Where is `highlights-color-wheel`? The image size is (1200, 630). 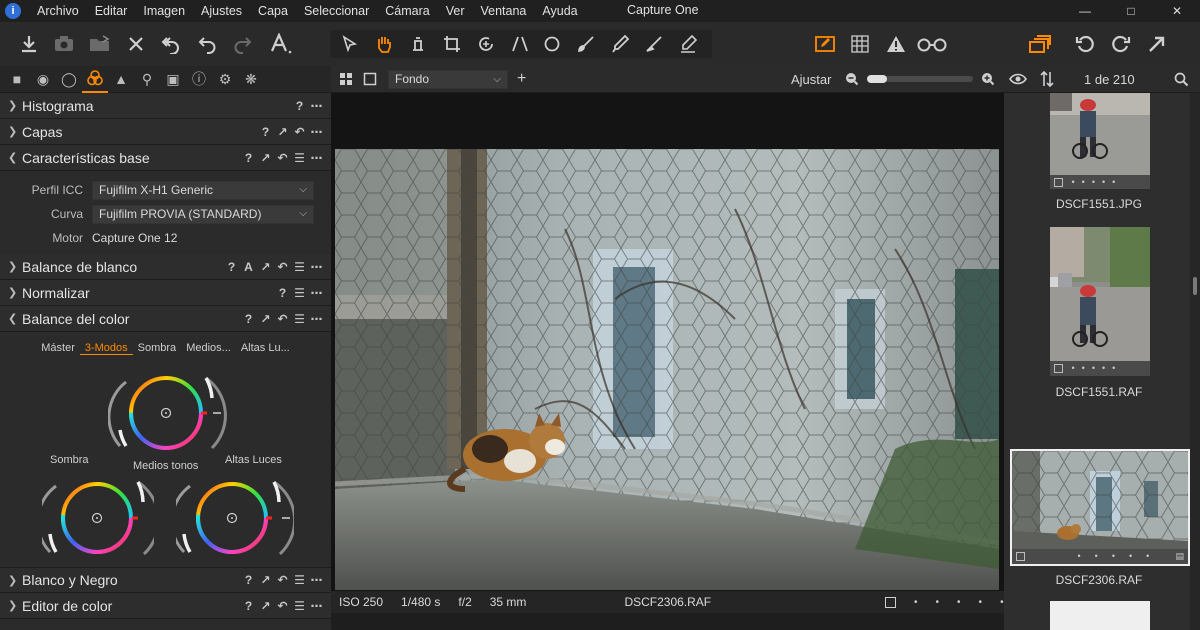
highlights-color-wheel is located at coordinates (235, 519).